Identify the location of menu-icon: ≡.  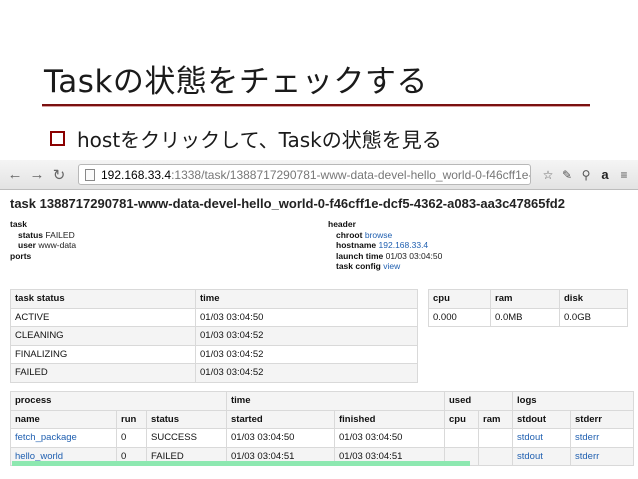
(624, 175).